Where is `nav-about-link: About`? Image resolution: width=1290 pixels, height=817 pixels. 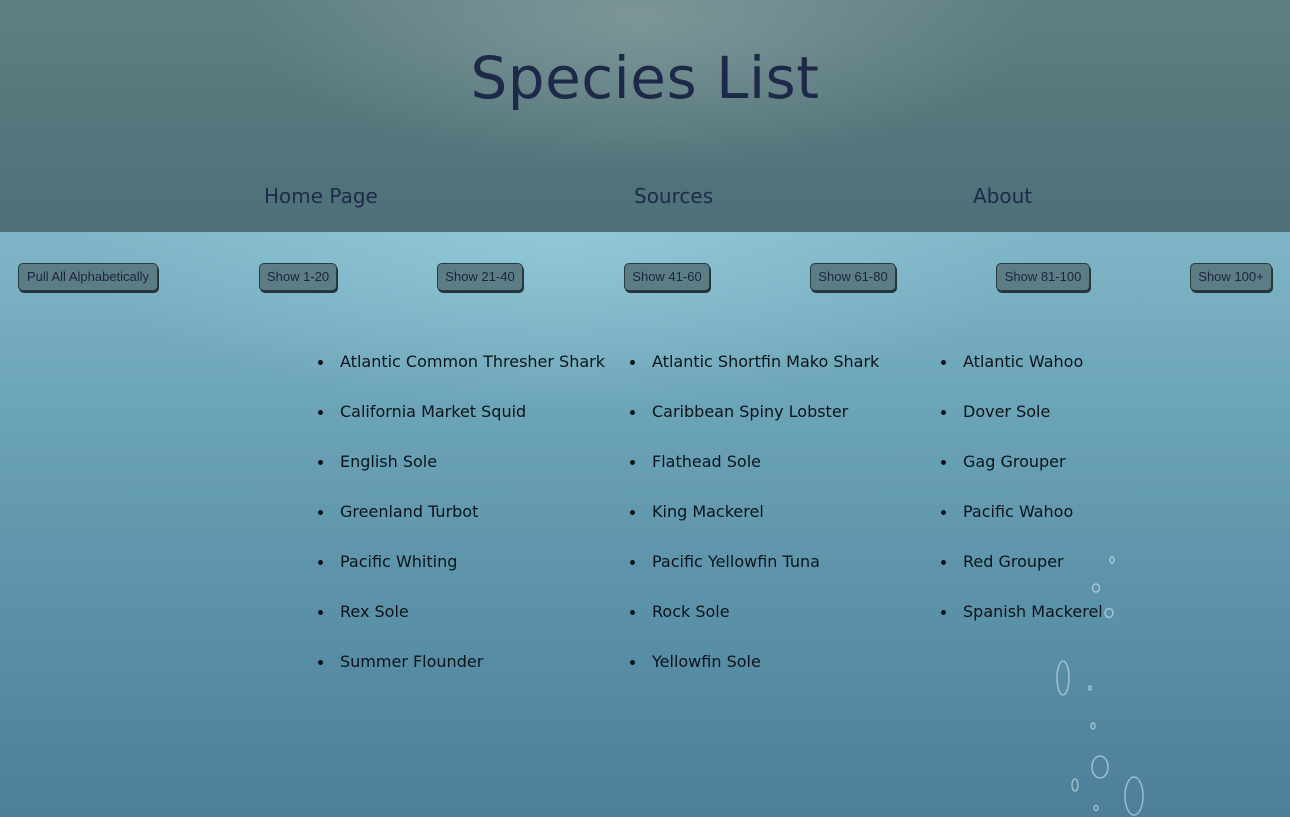 nav-about-link: About is located at coordinates (1002, 196).